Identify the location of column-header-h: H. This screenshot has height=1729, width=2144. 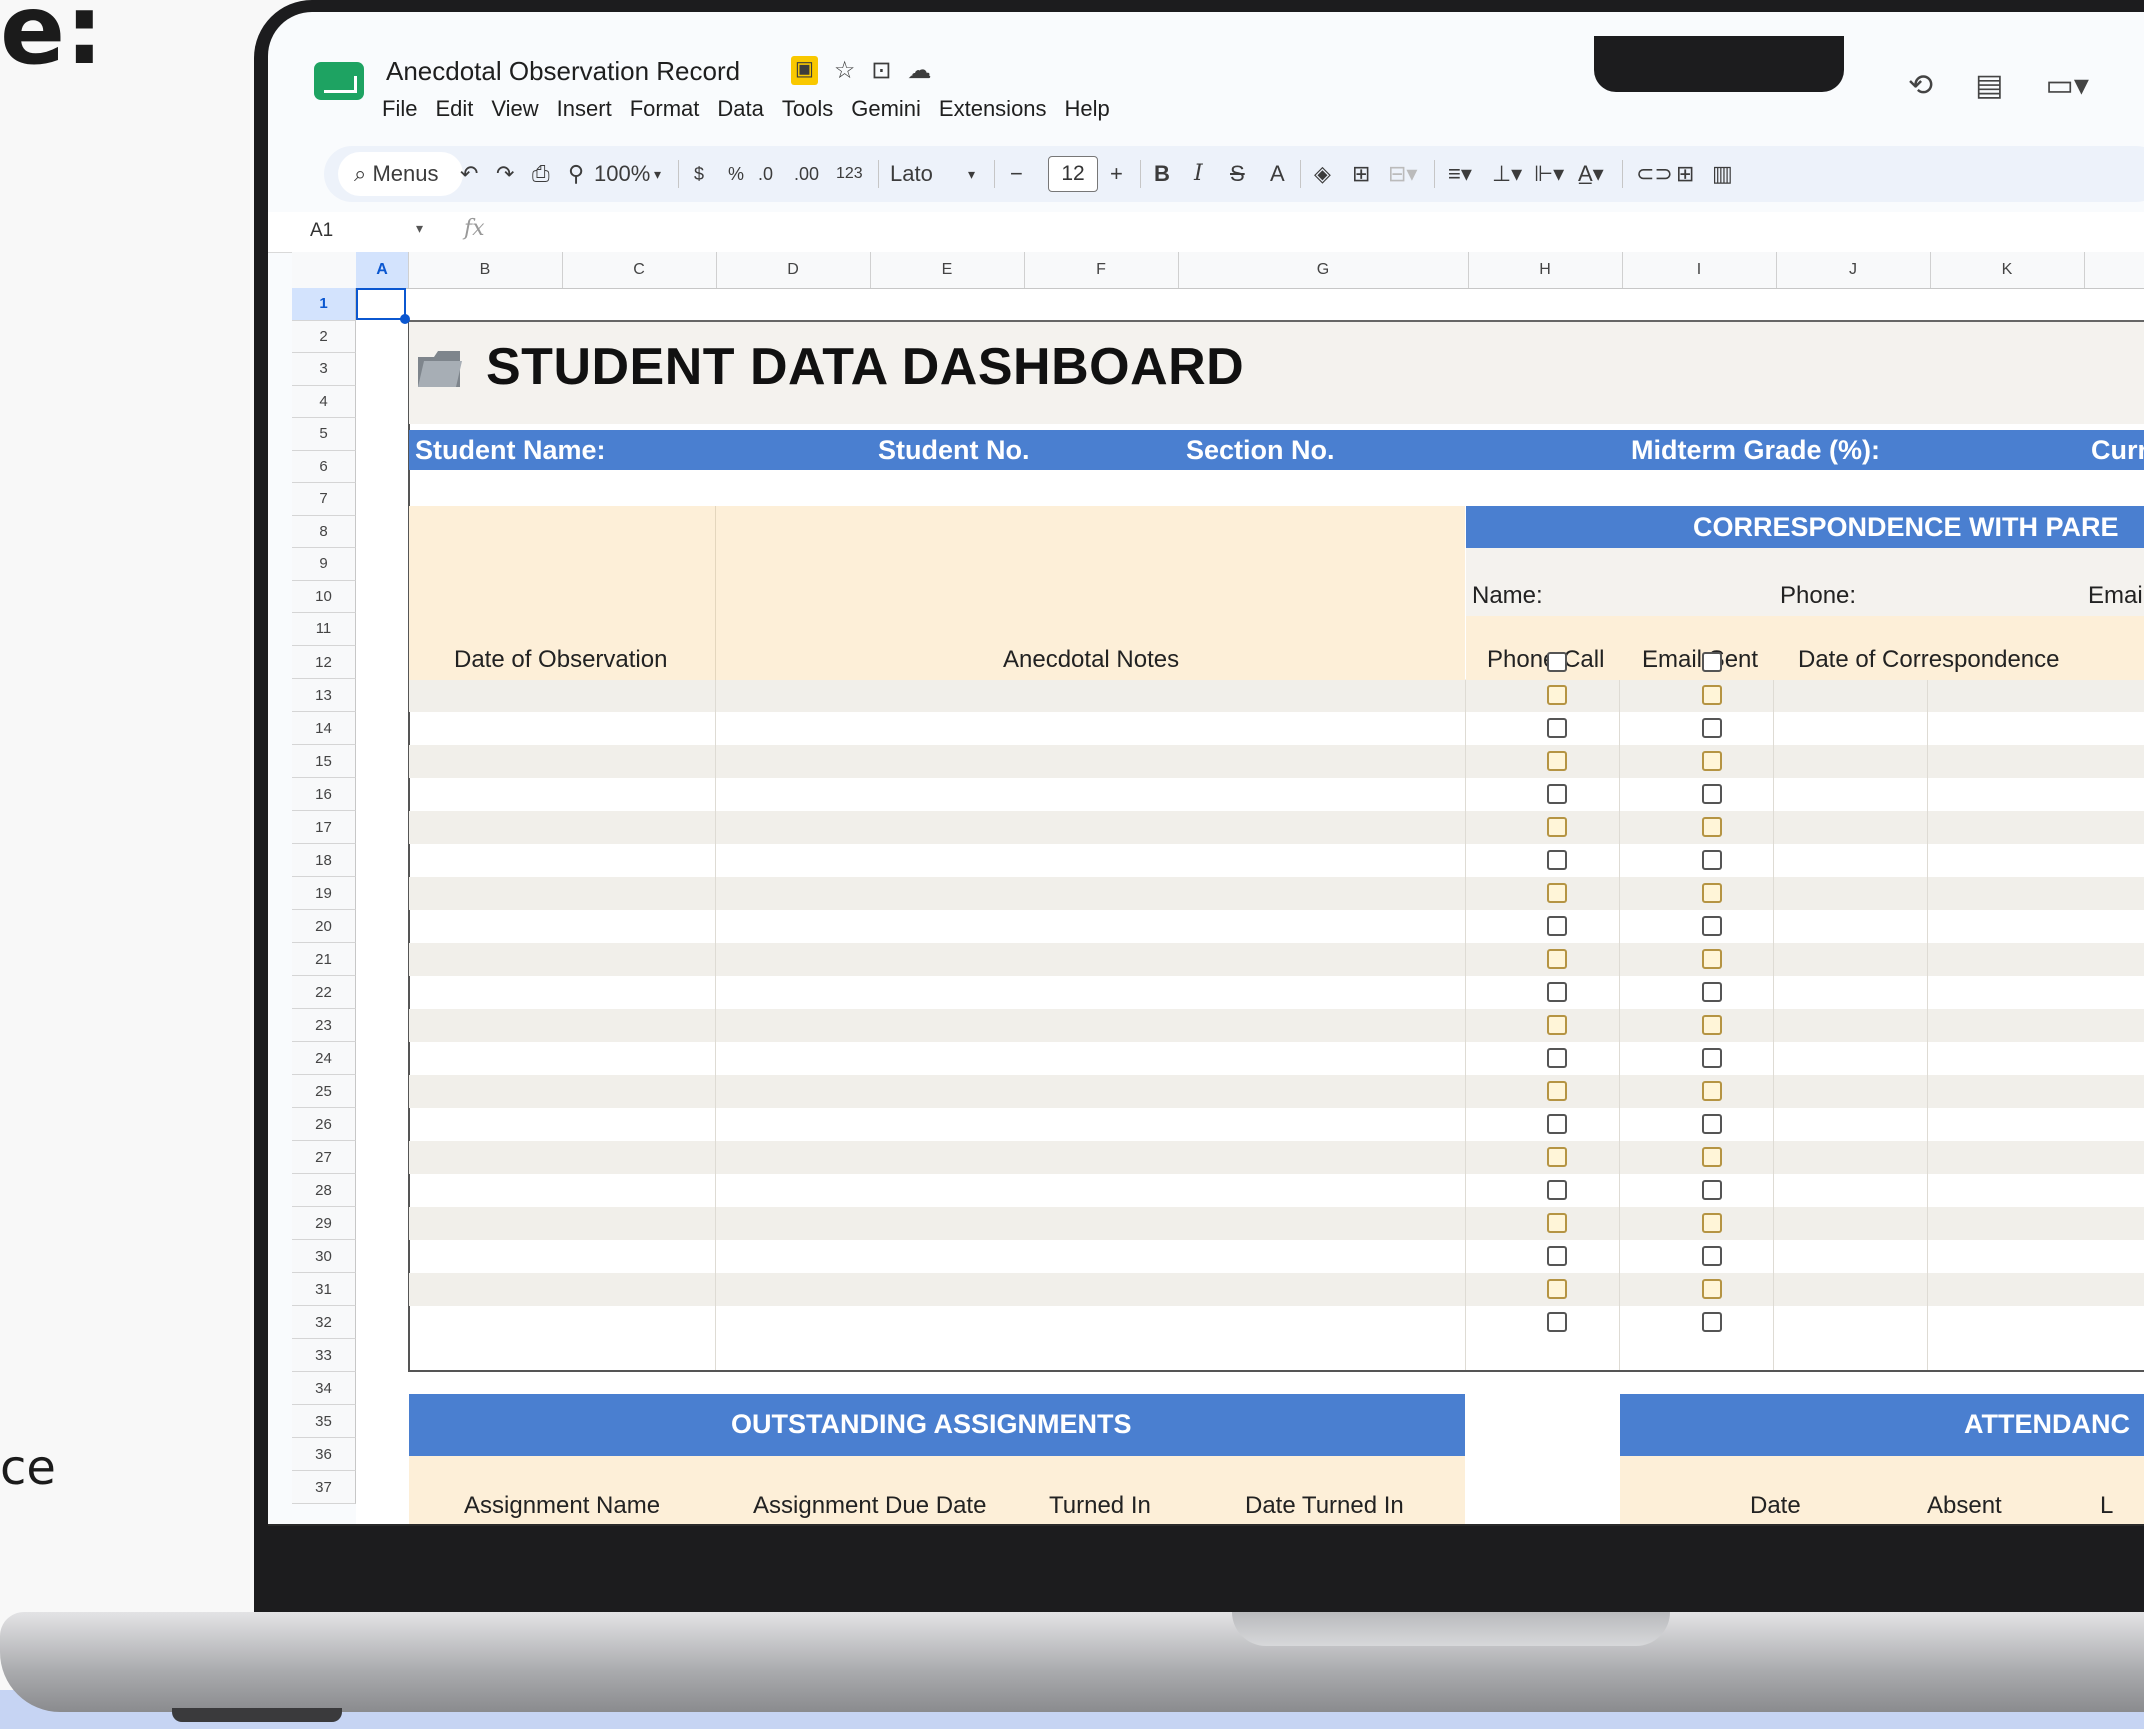
(1545, 270).